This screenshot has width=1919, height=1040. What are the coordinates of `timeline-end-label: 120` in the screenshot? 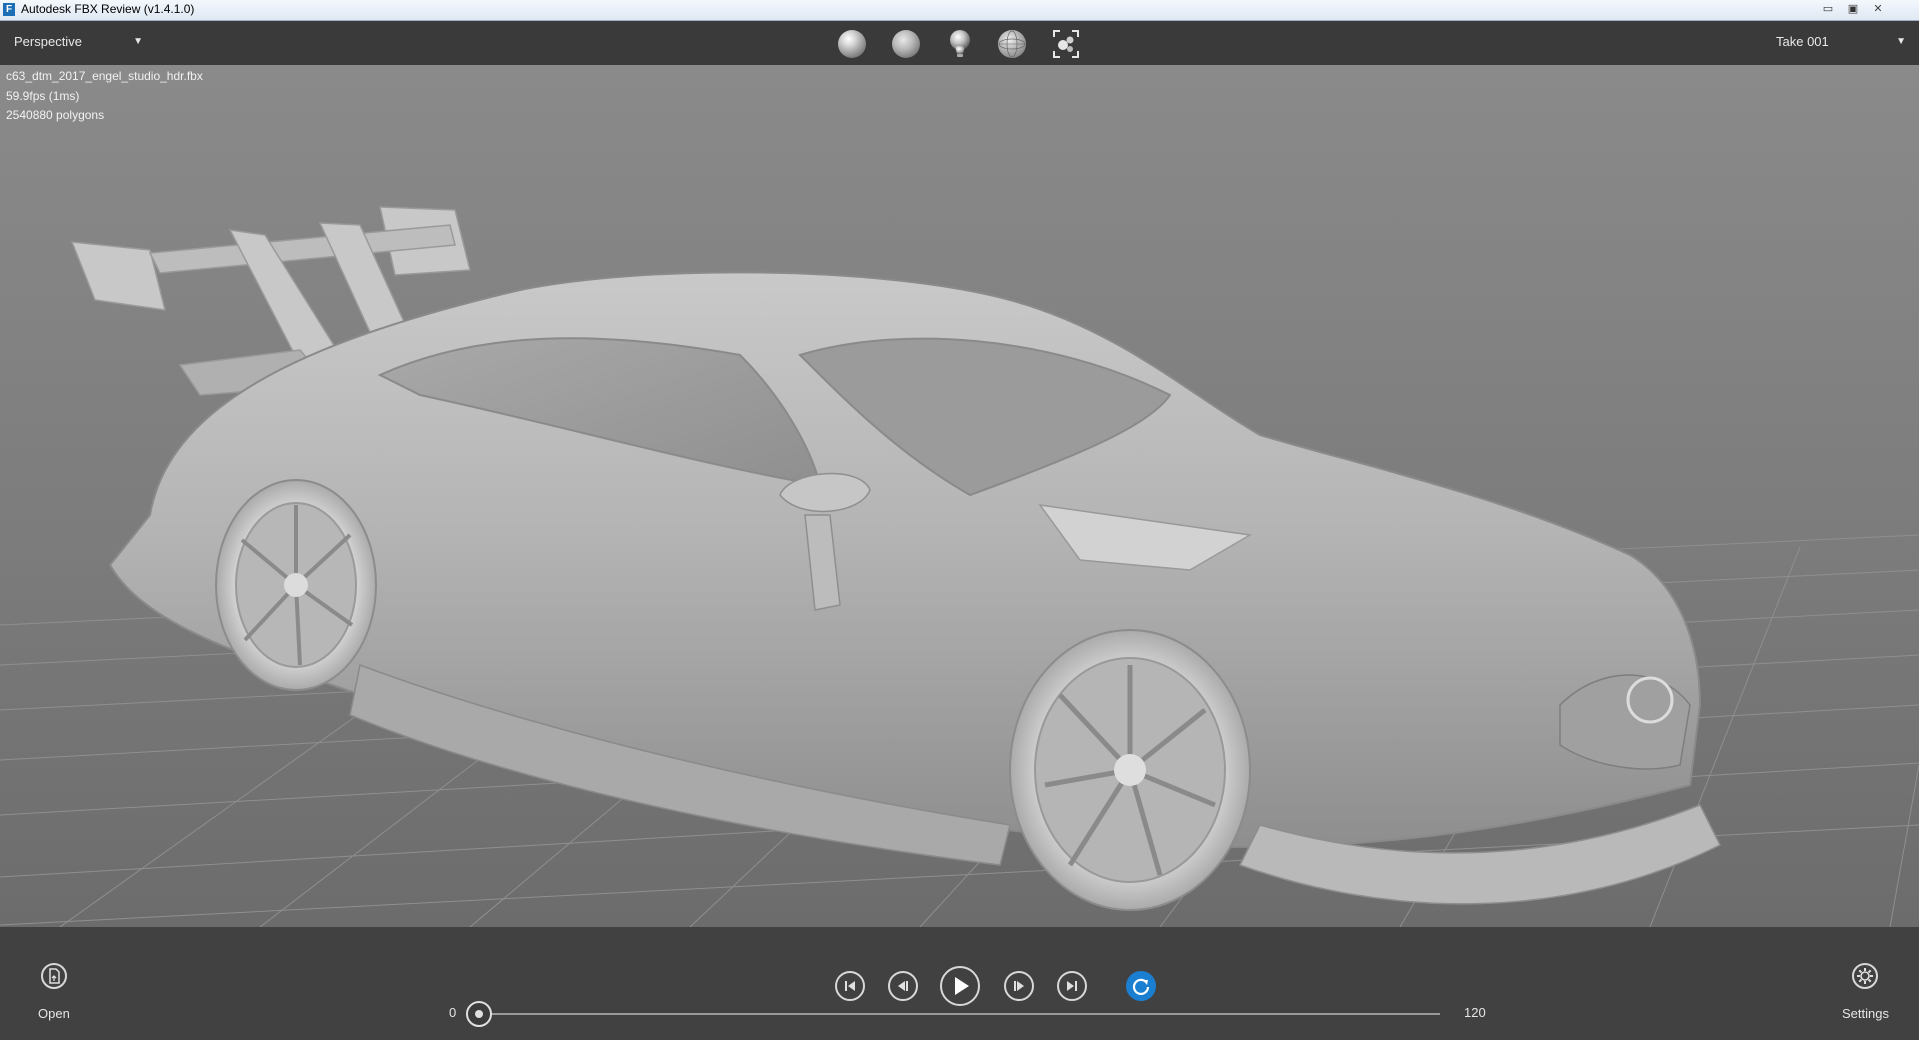 It's located at (1475, 1012).